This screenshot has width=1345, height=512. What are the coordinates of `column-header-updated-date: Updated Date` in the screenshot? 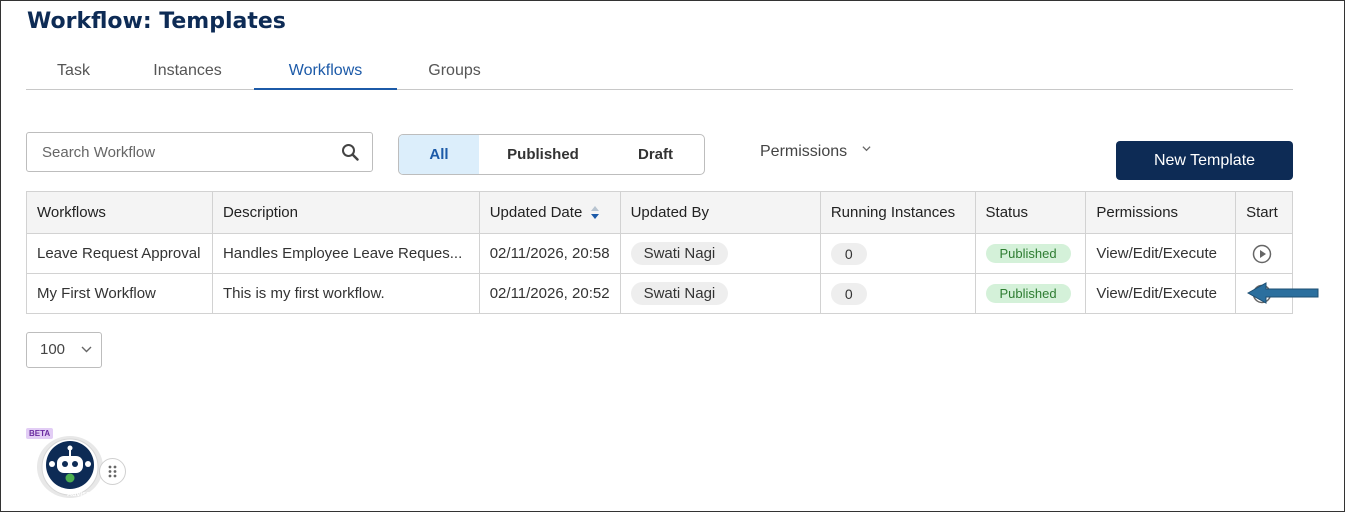 It's located at (549, 212).